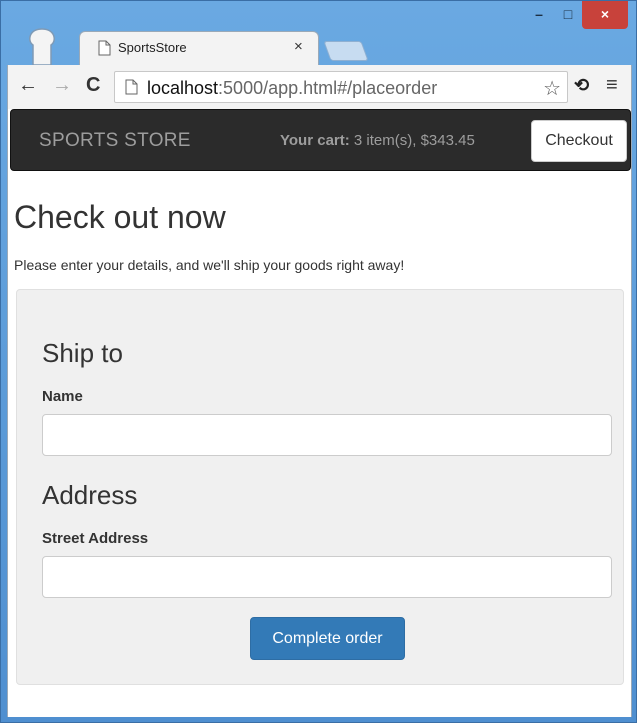 This screenshot has width=637, height=723. What do you see at coordinates (328, 88) in the screenshot?
I see `url-path: :5000/app.html#/placeorder` at bounding box center [328, 88].